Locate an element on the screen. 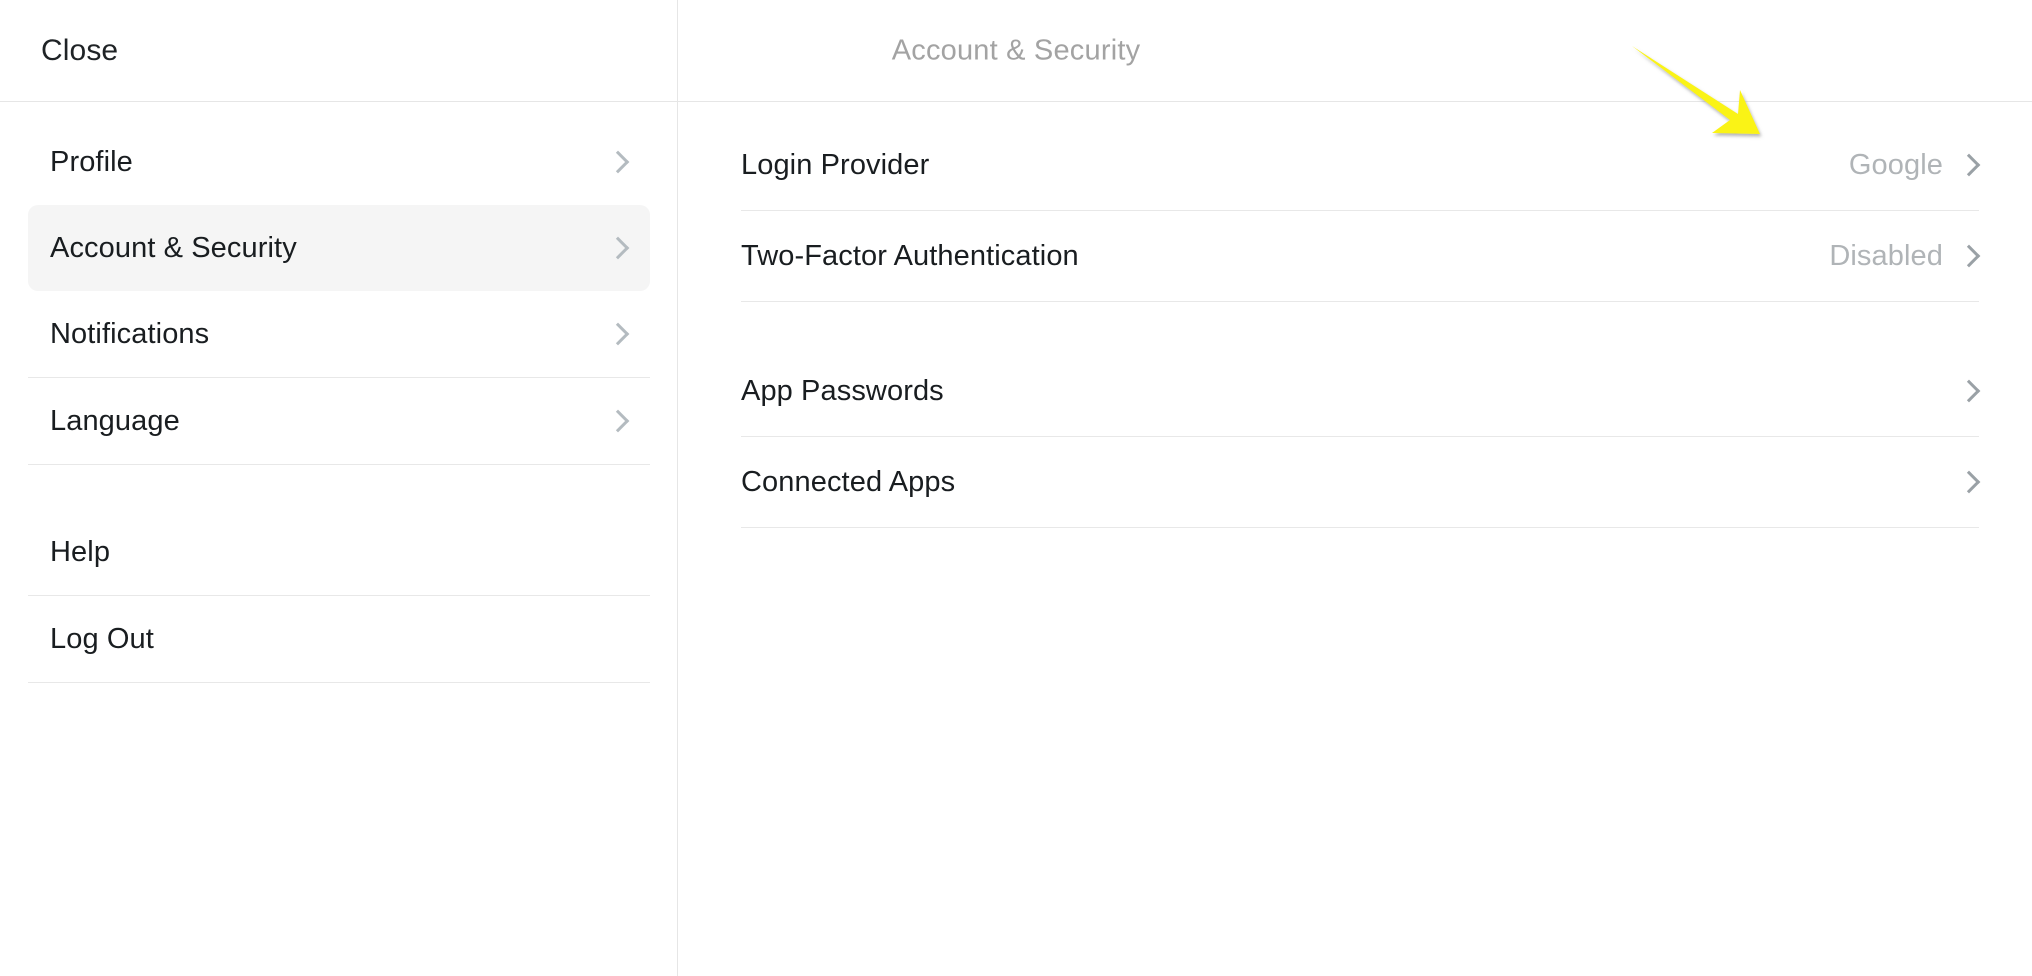  sidebar-item-label: Notifications is located at coordinates (130, 333).